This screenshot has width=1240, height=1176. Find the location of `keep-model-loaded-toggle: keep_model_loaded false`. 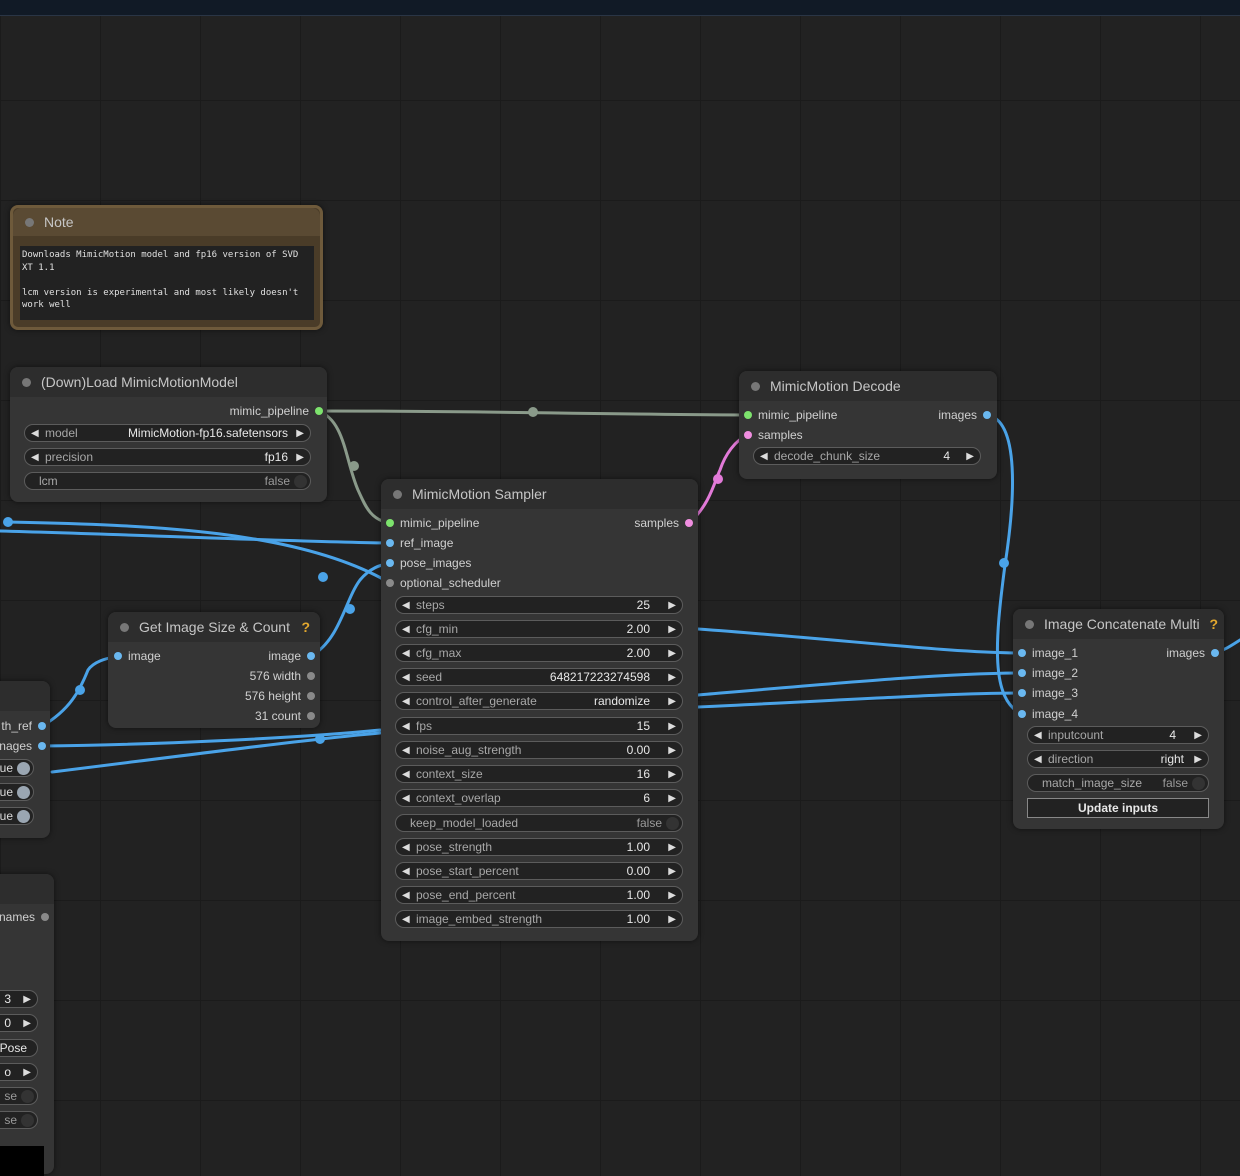

keep-model-loaded-toggle: keep_model_loaded false is located at coordinates (539, 823).